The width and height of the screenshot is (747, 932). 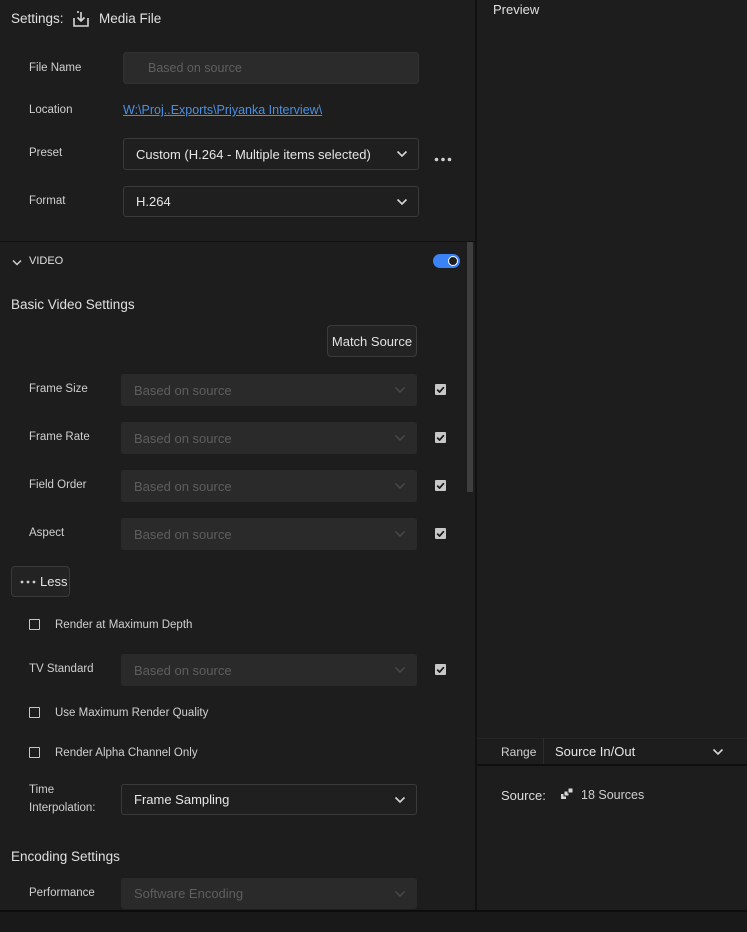 What do you see at coordinates (543, 751) in the screenshot?
I see `range-divider` at bounding box center [543, 751].